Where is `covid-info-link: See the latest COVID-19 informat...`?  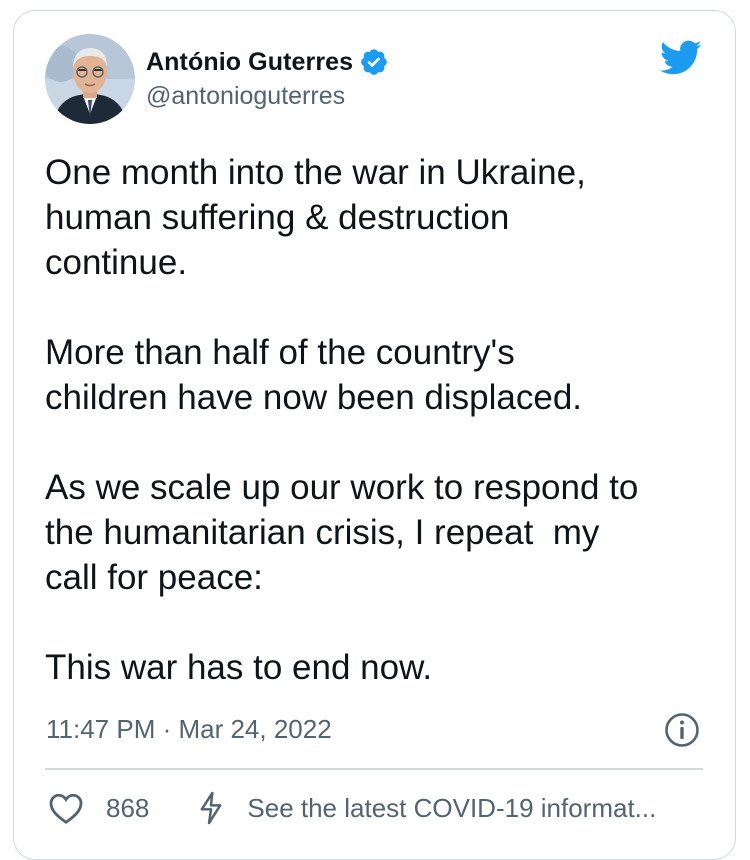 covid-info-link: See the latest COVID-19 informat... is located at coordinates (451, 808).